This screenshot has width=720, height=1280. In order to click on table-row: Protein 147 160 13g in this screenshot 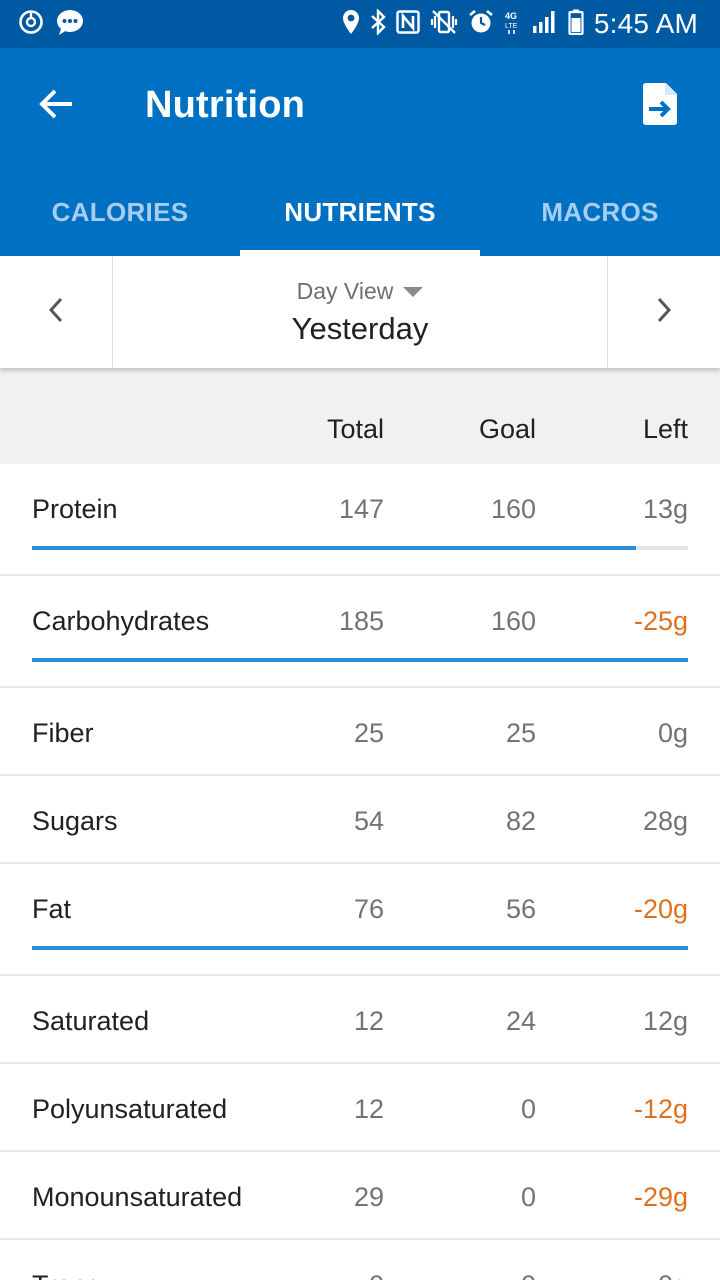, I will do `click(360, 520)`.